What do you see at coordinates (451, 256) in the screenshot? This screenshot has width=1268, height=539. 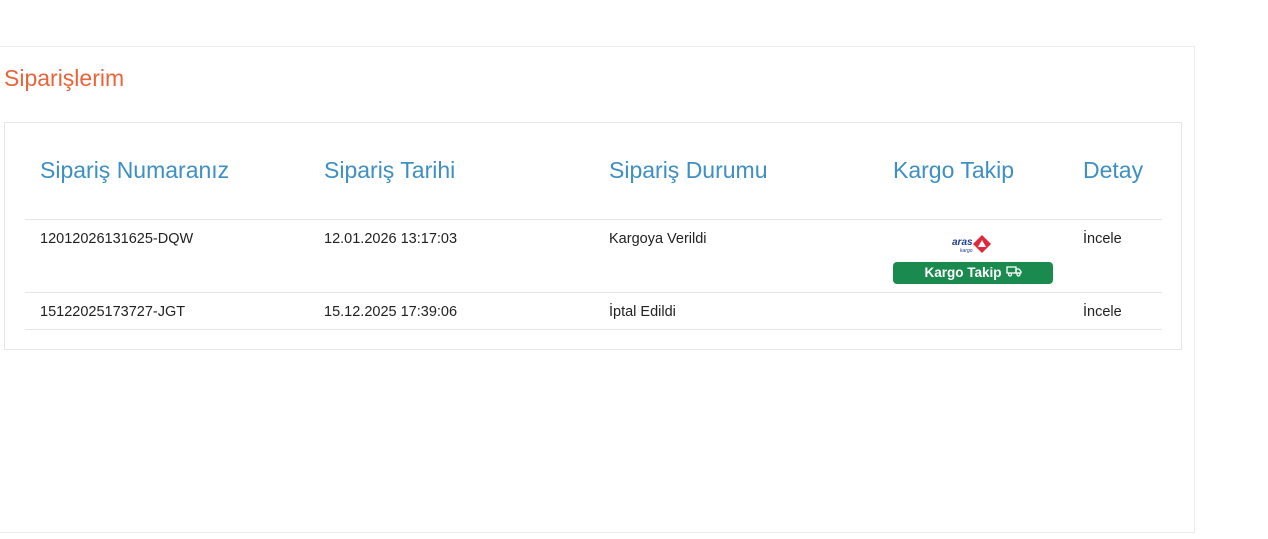 I see `order-date-cell: 12.01.2026 13:17:03` at bounding box center [451, 256].